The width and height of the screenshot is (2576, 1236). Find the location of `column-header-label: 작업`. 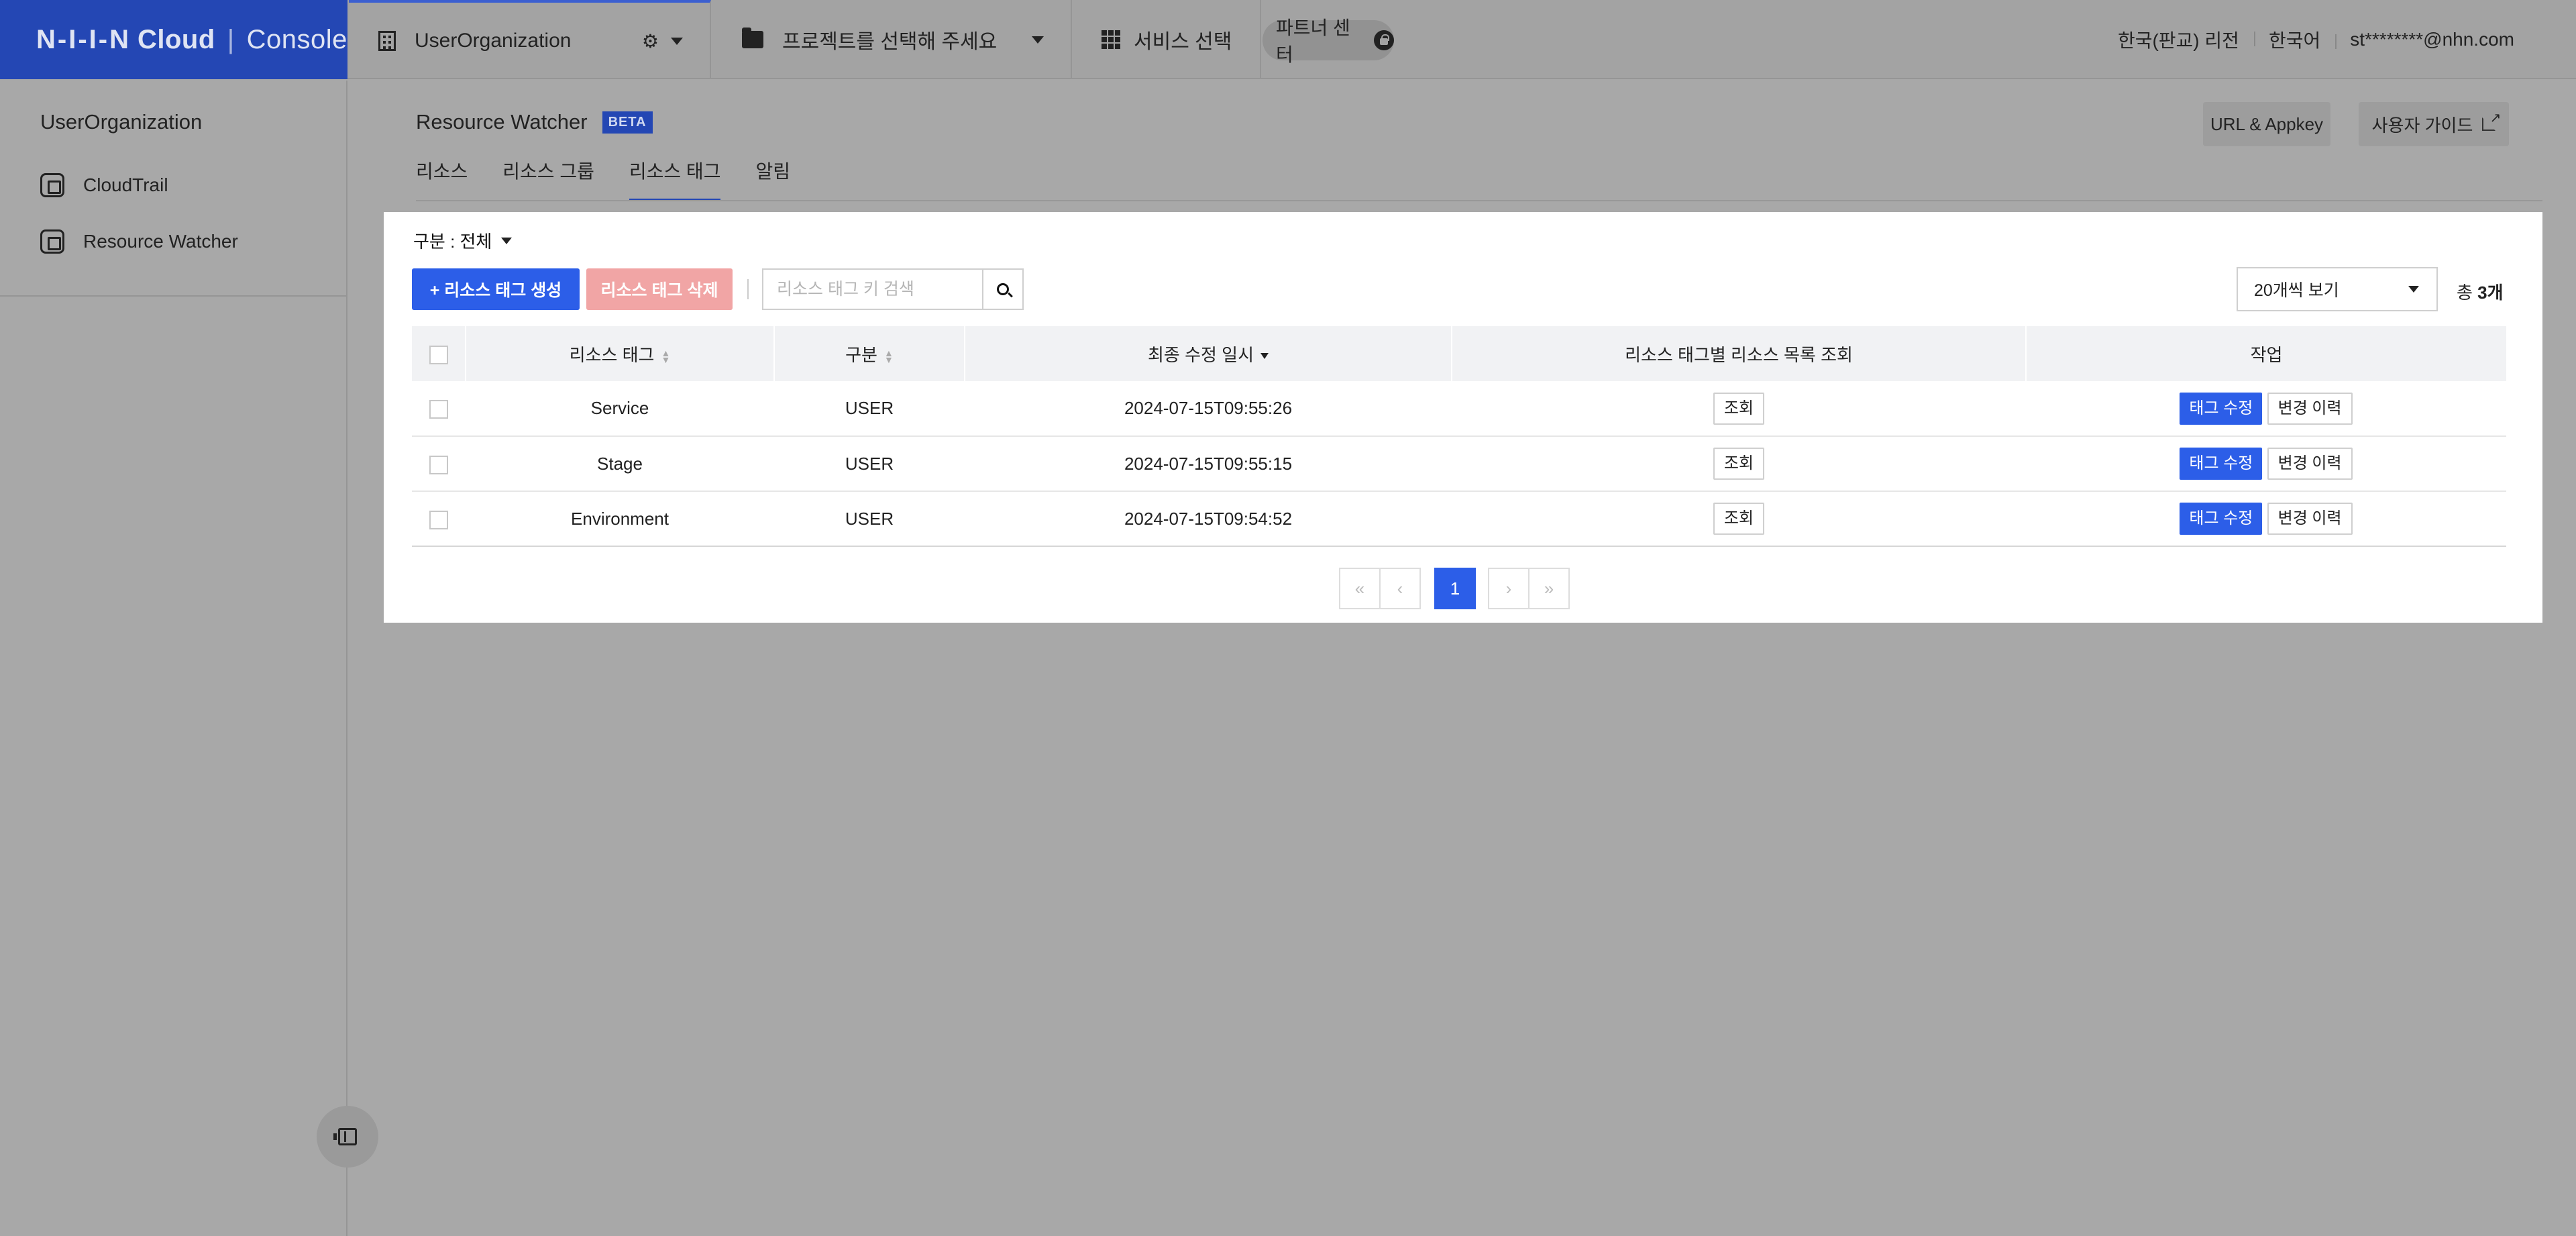

column-header-label: 작업 is located at coordinates (2266, 354).